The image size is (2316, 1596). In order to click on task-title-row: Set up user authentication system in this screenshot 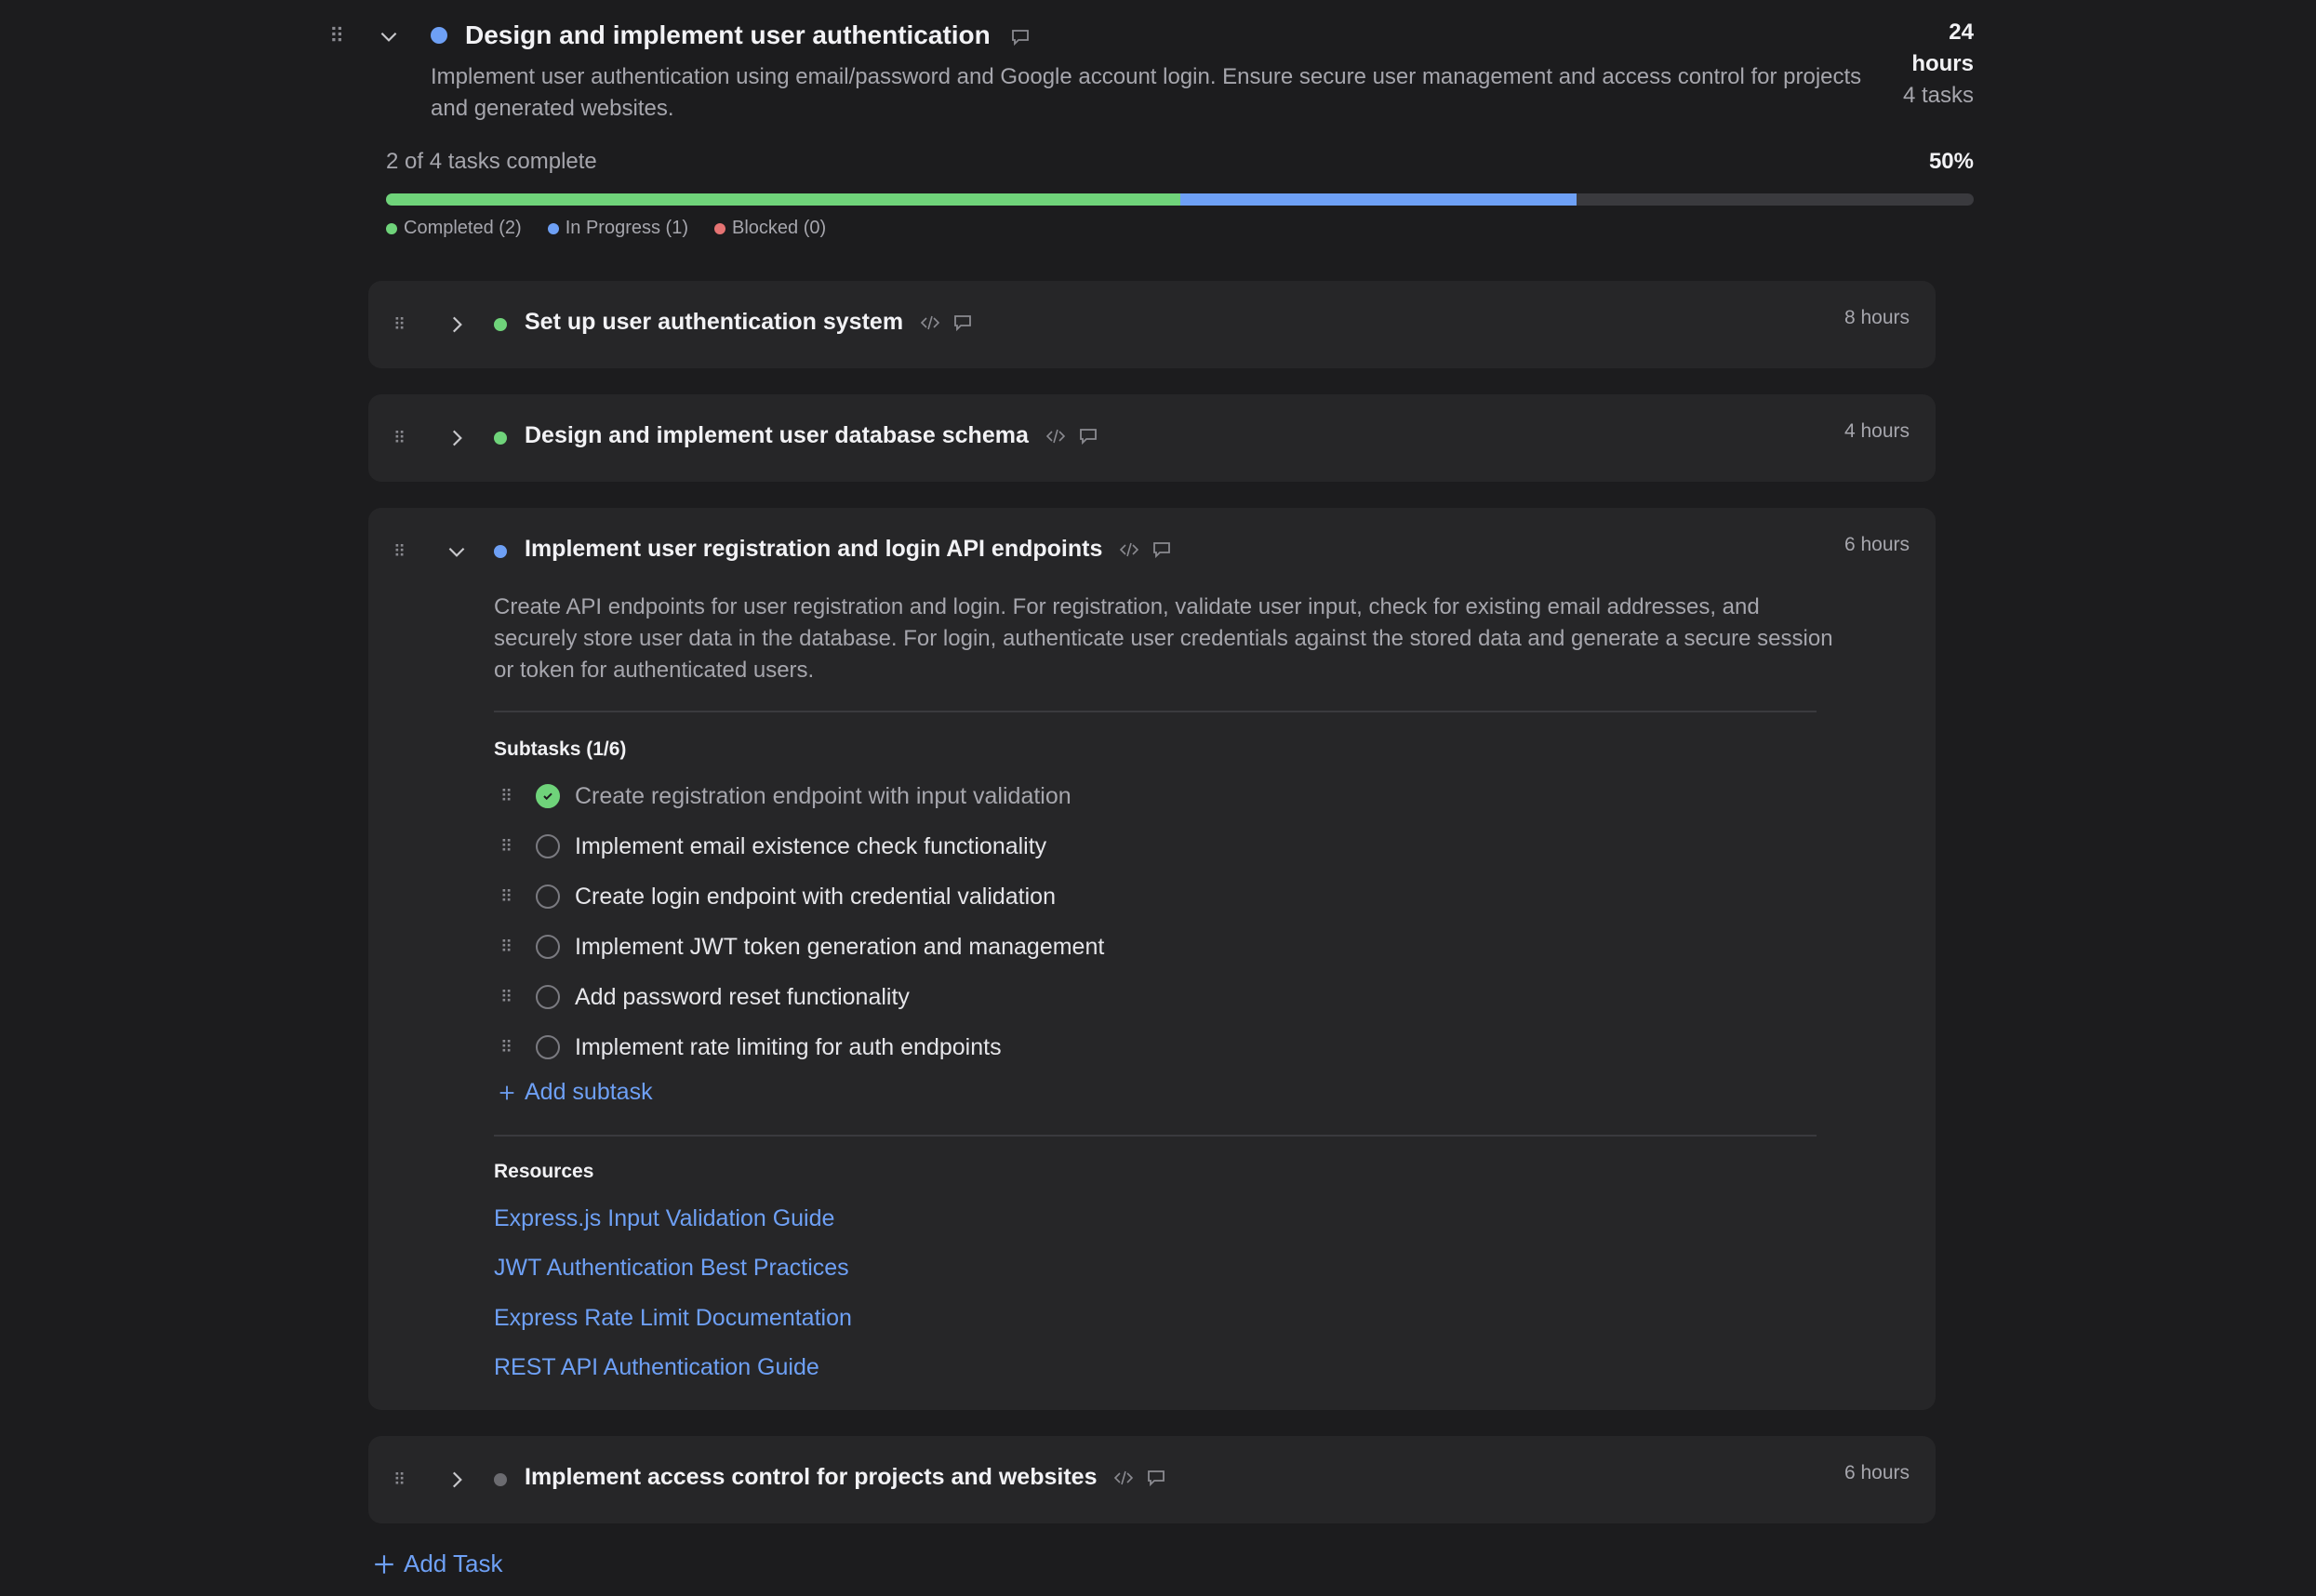, I will do `click(750, 323)`.